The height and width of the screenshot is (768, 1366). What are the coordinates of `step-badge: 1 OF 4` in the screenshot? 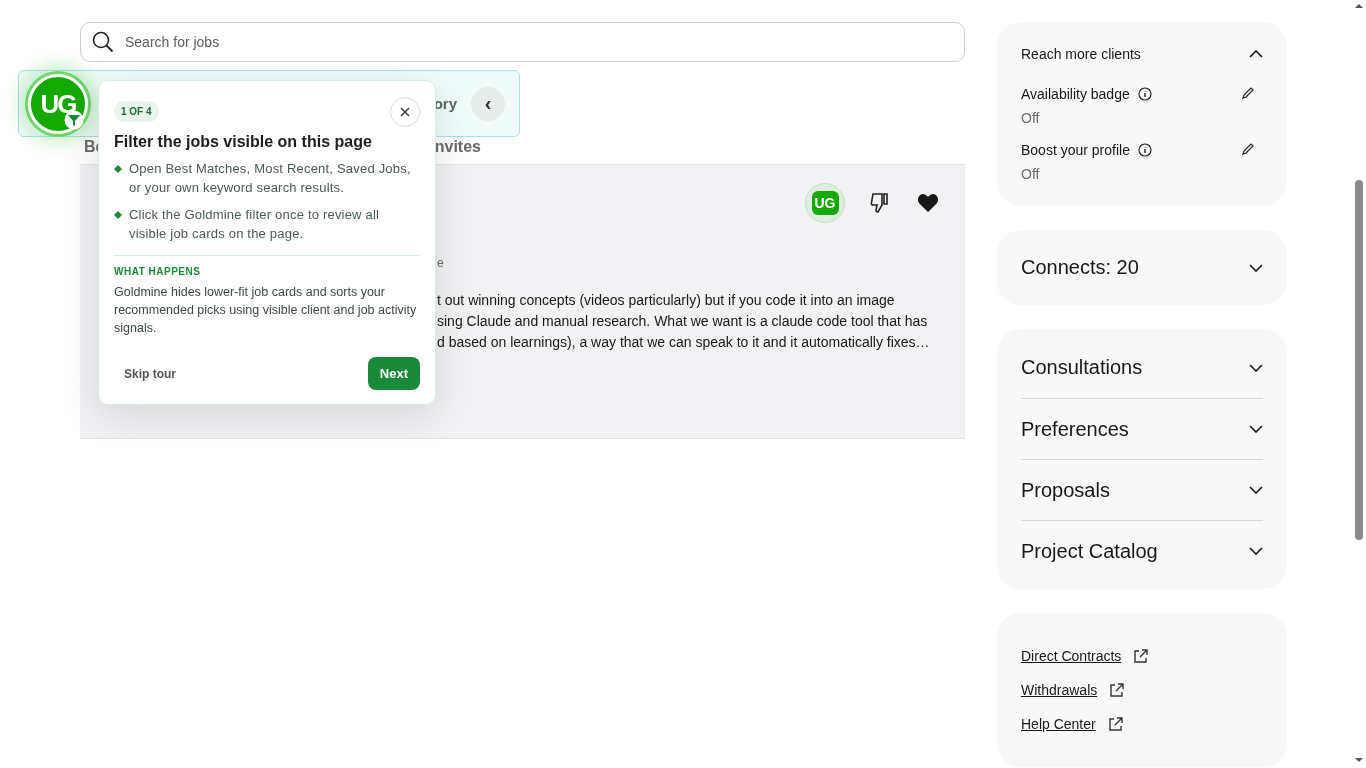 It's located at (136, 111).